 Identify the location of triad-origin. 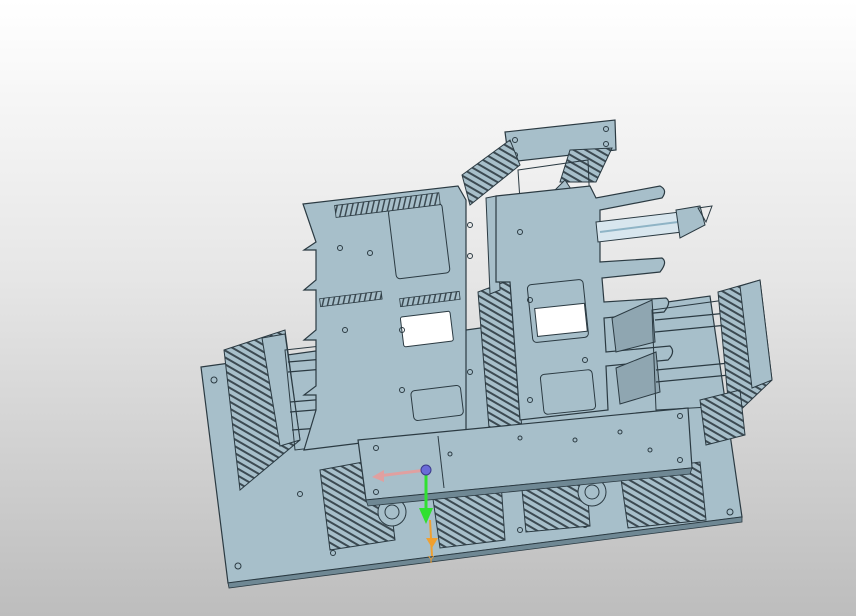
(426, 470).